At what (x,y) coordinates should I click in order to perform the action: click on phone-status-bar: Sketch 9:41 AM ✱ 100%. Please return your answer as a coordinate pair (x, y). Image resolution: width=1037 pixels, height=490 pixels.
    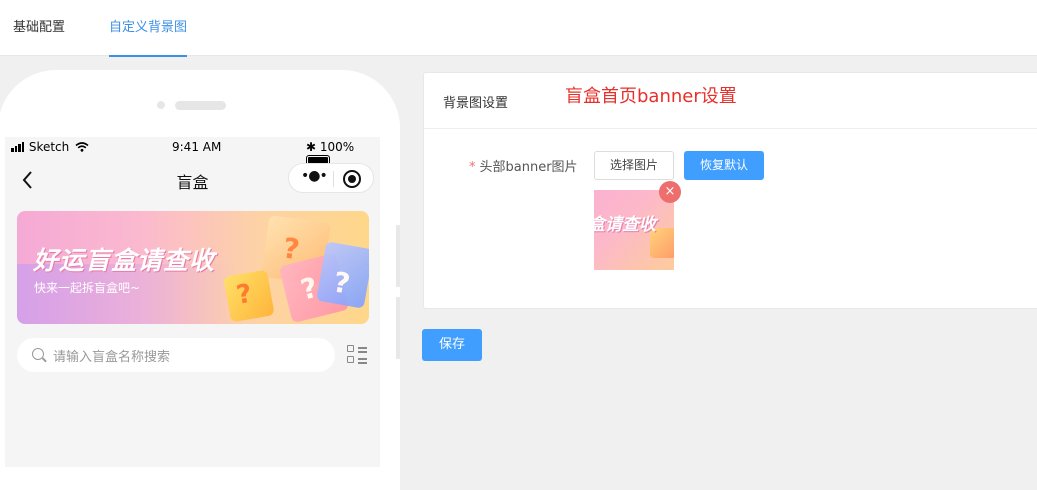
    Looking at the image, I should click on (192, 151).